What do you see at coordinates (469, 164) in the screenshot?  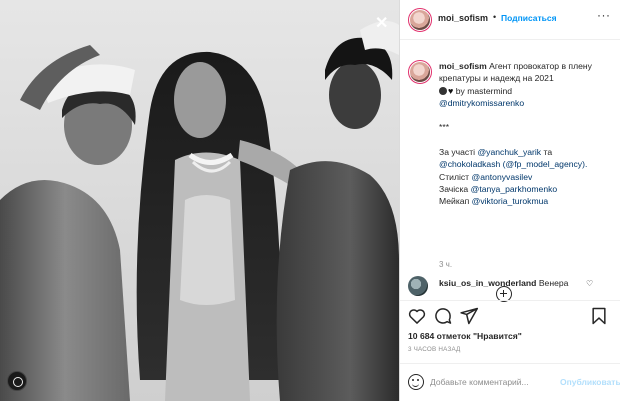 I see `mention-link: @chokoladkash` at bounding box center [469, 164].